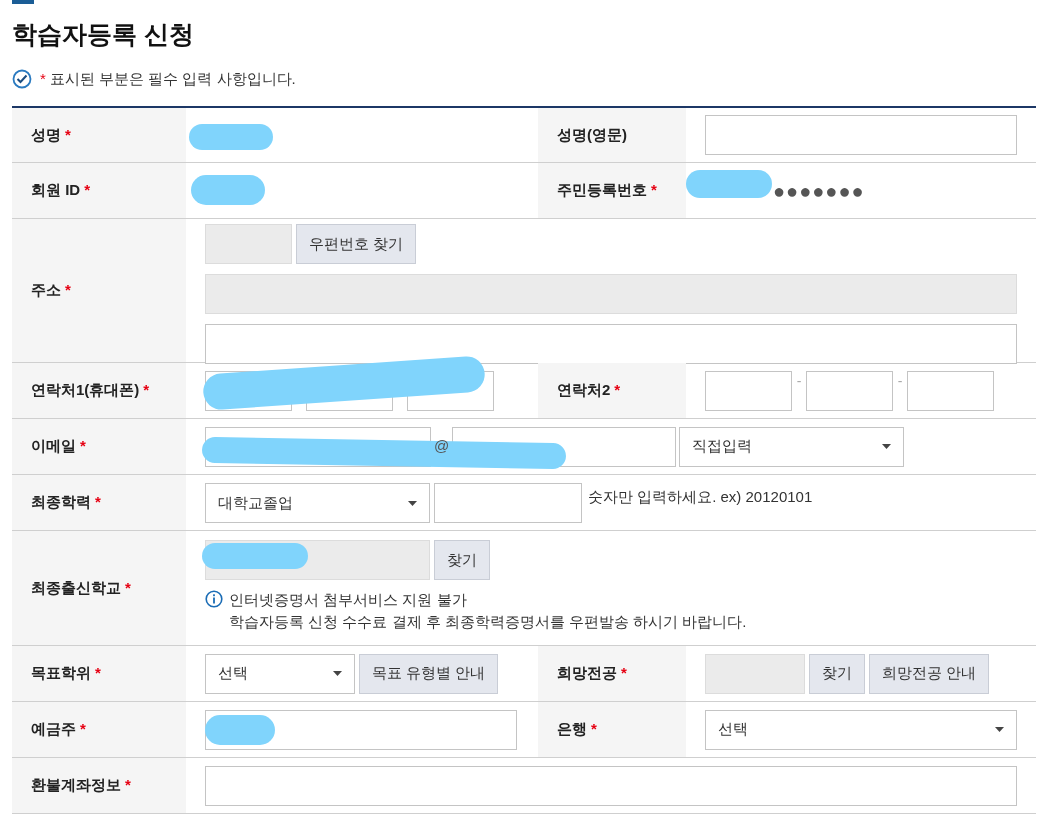  Describe the element at coordinates (214, 599) in the screenshot. I see `info-icon` at that location.